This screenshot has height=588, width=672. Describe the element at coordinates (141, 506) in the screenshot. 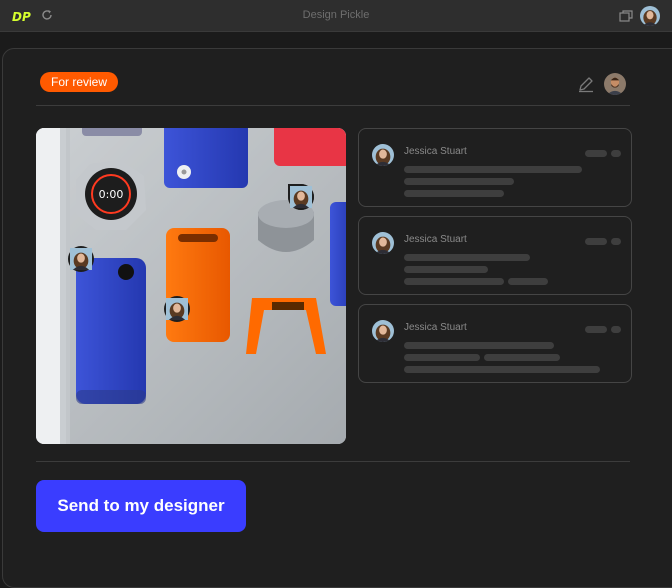

I see `send-to-designer-button: Send to my designer` at that location.